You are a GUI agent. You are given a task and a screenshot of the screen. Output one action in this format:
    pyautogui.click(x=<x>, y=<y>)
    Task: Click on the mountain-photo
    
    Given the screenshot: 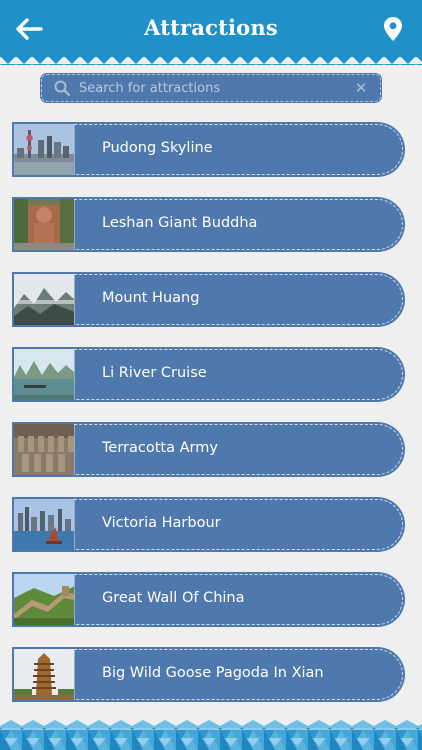 What is the action you would take?
    pyautogui.click(x=44, y=299)
    